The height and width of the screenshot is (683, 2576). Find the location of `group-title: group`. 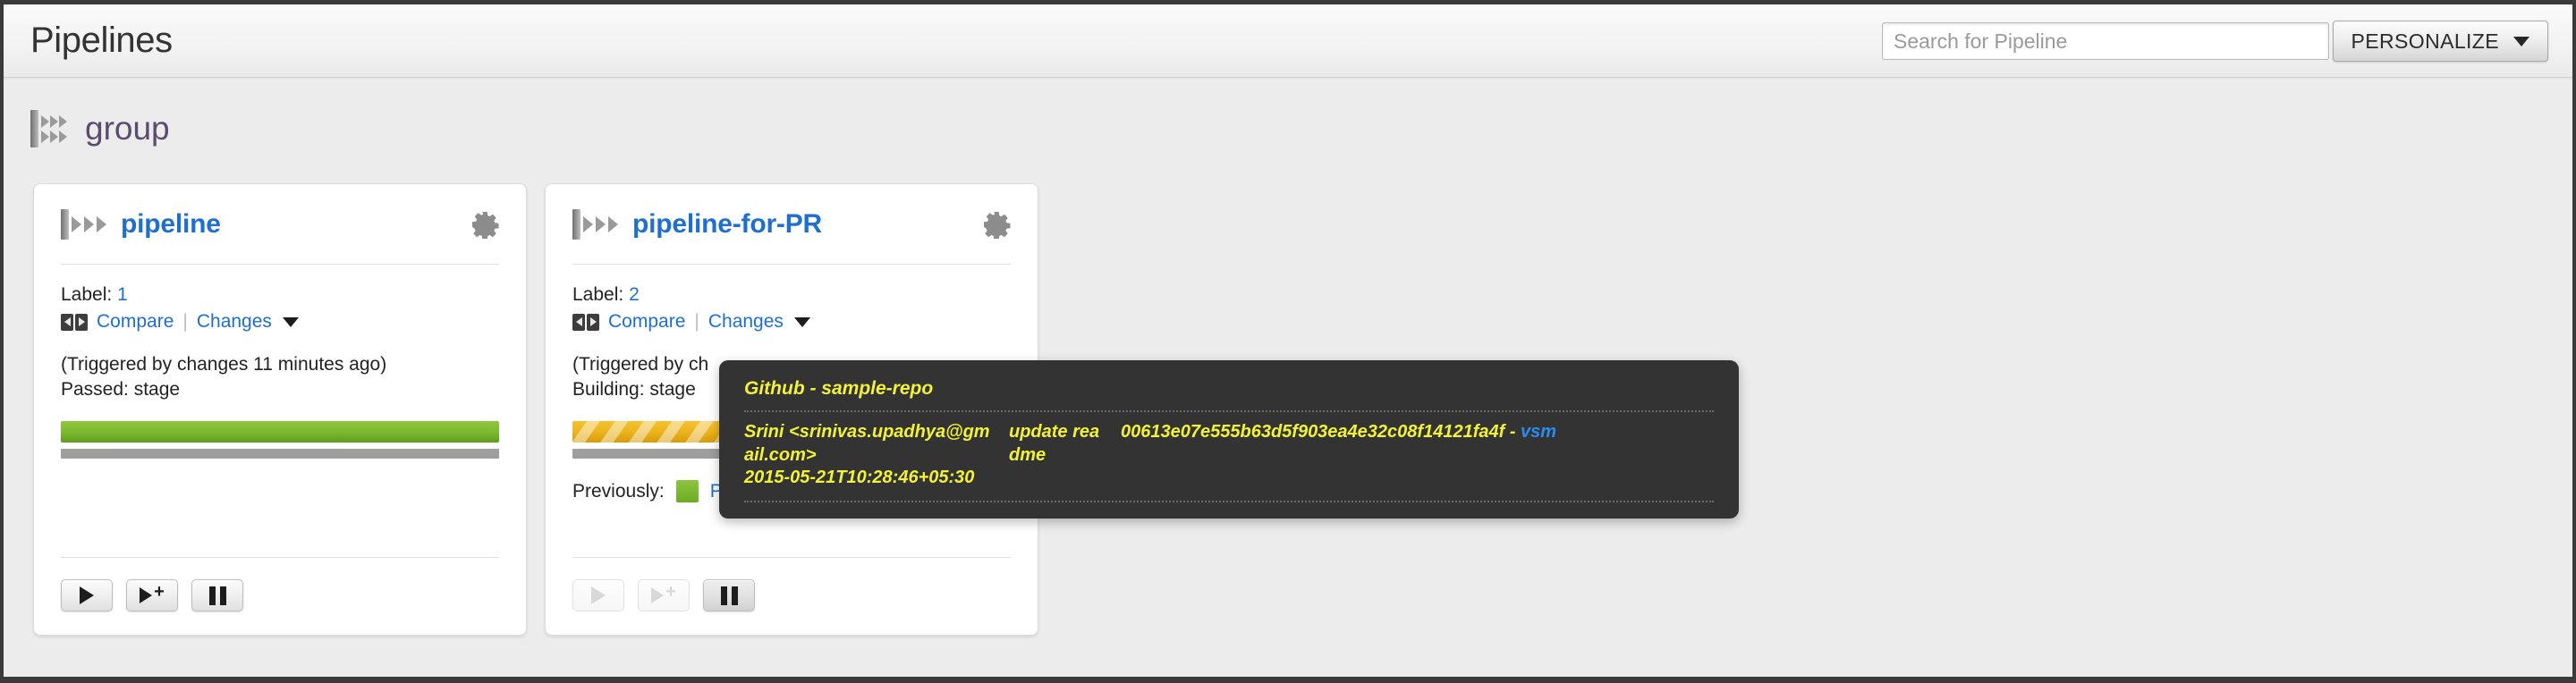

group-title: group is located at coordinates (127, 128).